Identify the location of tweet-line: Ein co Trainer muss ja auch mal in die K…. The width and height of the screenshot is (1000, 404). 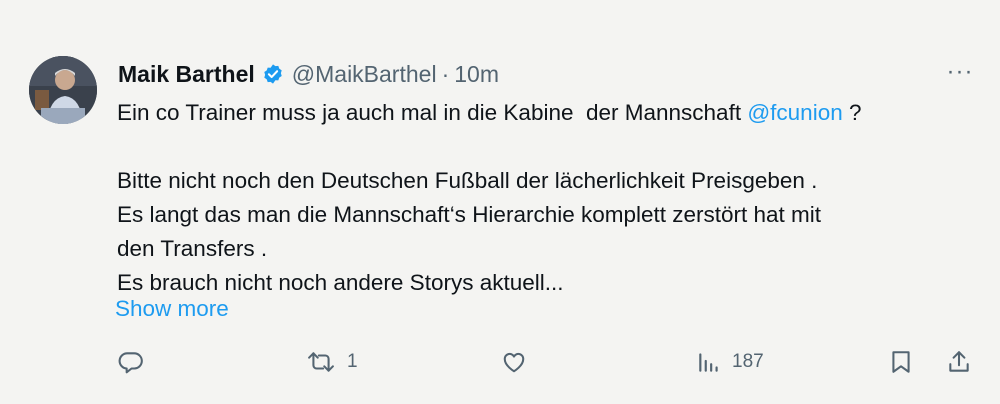
(547, 113).